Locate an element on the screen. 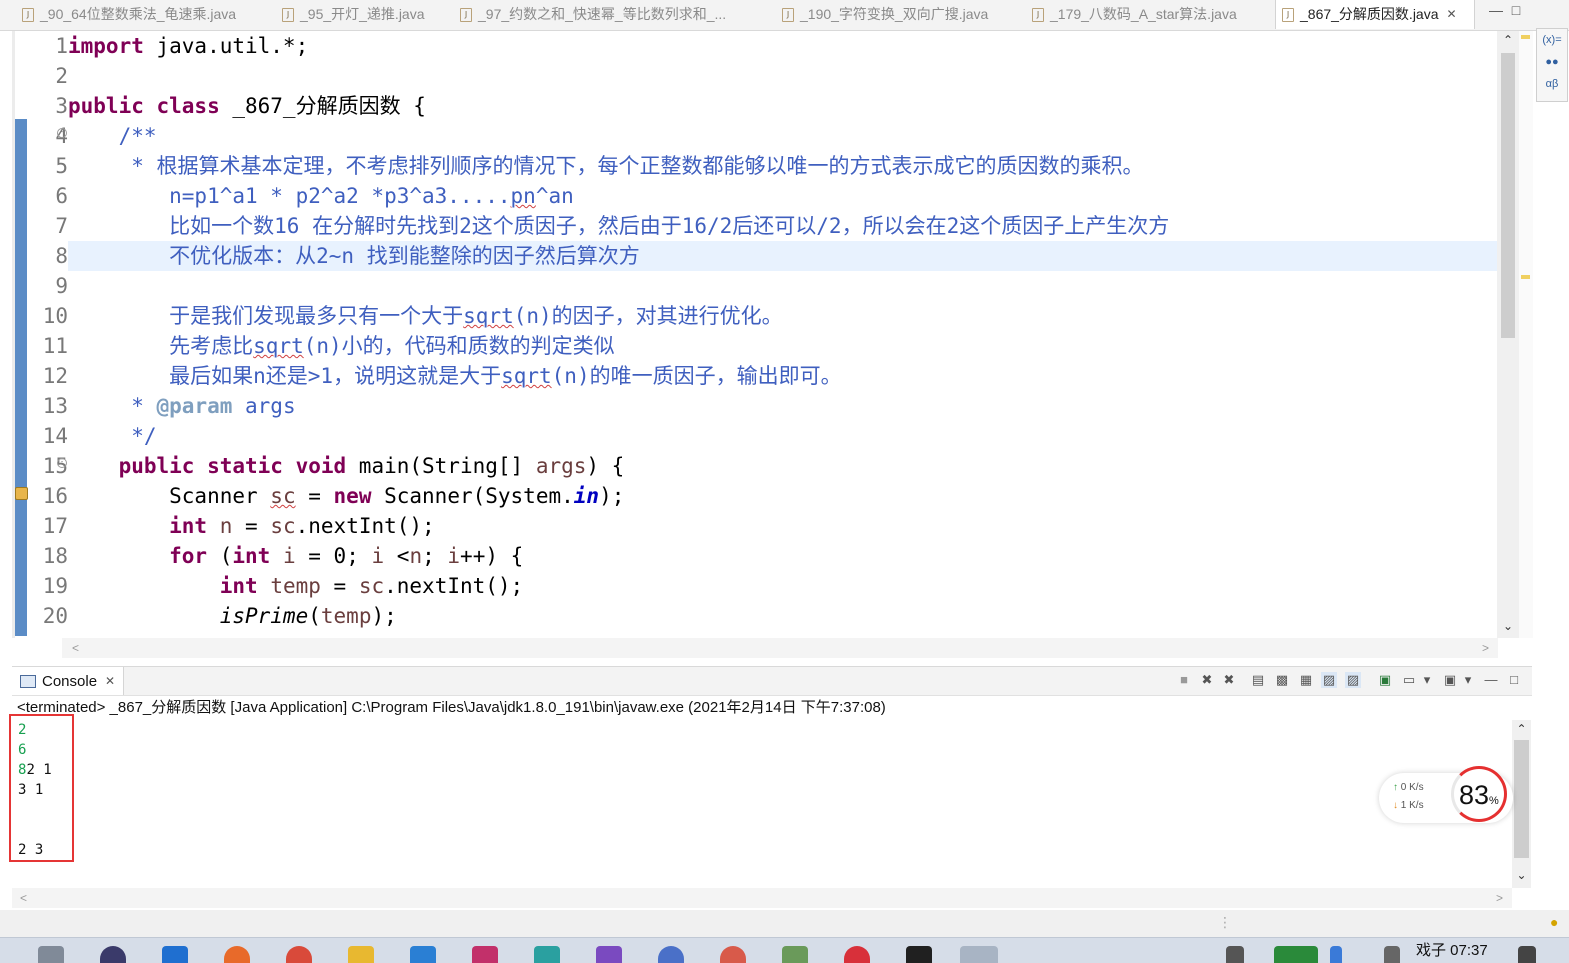  console-vertical-scrollbar: ⌃ ⌄ is located at coordinates (1521, 804).